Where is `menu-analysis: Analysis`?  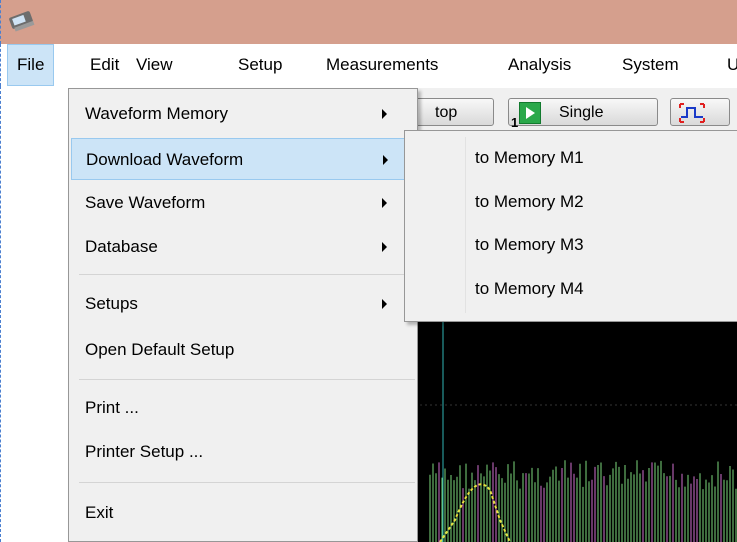
menu-analysis: Analysis is located at coordinates (539, 65).